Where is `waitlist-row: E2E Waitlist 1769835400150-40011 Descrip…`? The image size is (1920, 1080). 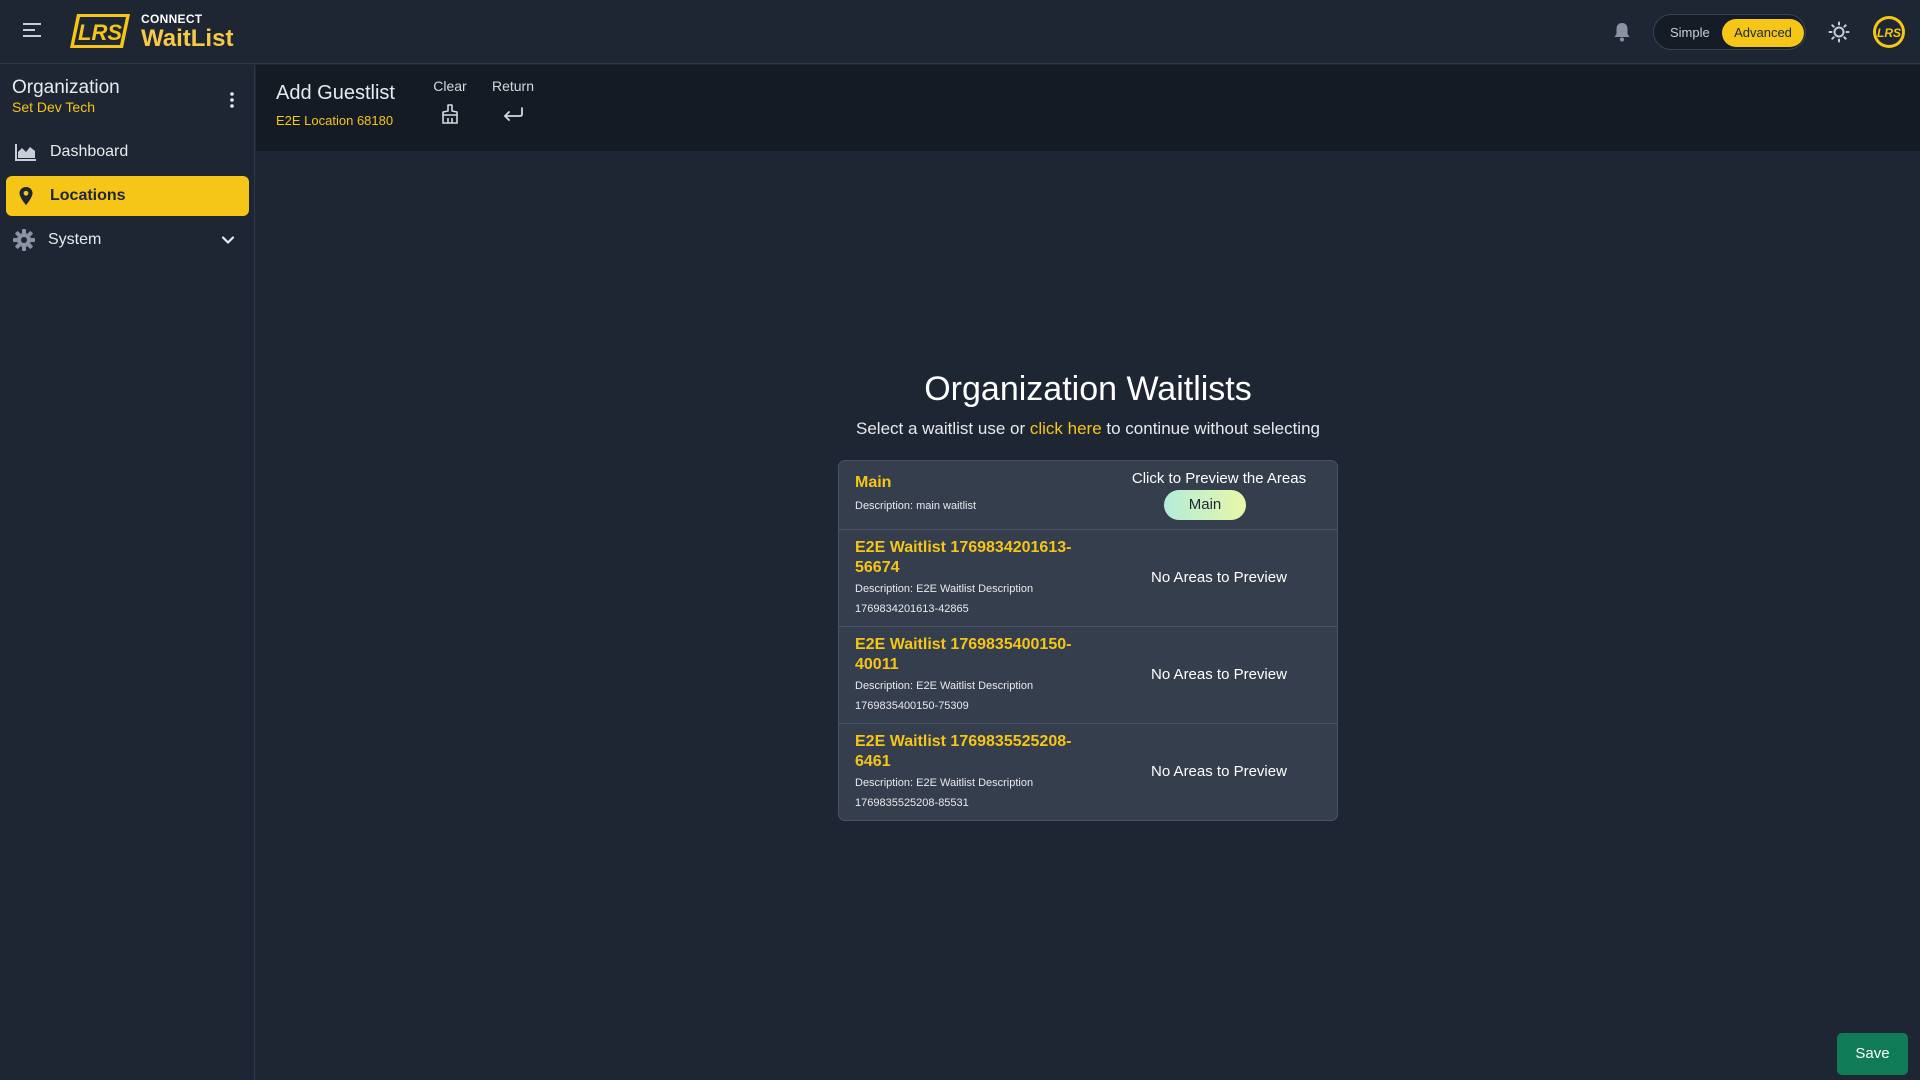 waitlist-row: E2E Waitlist 1769835400150-40011 Descrip… is located at coordinates (1088, 675).